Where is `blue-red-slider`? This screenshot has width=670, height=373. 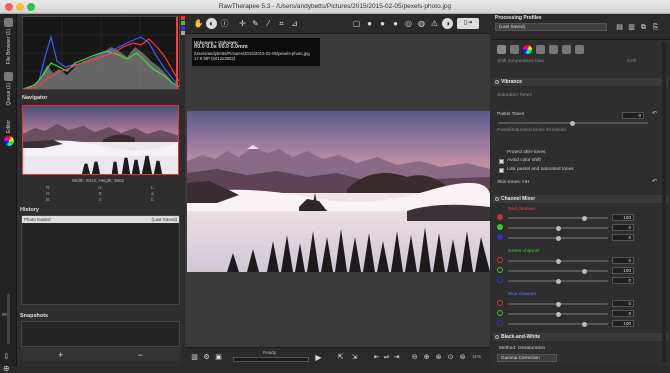
blue-red-slider is located at coordinates (558, 304).